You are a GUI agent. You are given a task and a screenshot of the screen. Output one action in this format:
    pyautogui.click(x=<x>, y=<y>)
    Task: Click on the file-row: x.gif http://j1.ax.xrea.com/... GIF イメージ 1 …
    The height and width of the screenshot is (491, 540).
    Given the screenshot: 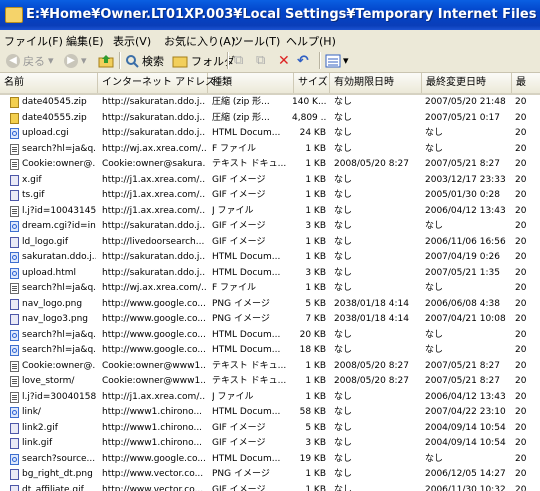 What is the action you would take?
    pyautogui.click(x=270, y=181)
    